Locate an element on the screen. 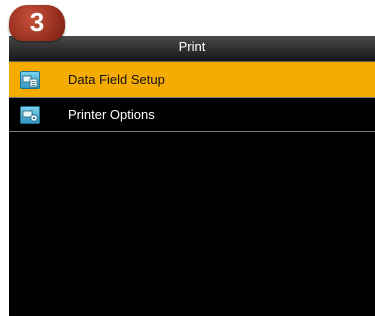 This screenshot has height=316, width=375. step-number: 3 is located at coordinates (37, 22).